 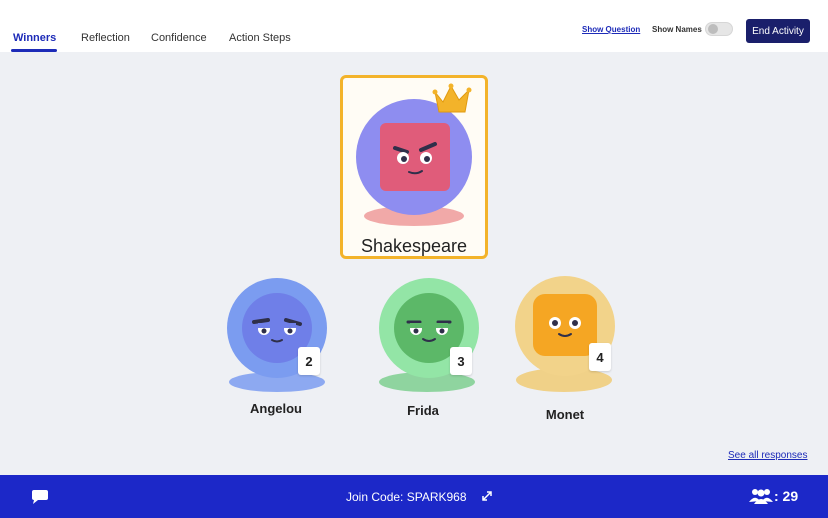 What do you see at coordinates (786, 496) in the screenshot?
I see `participant-count: : 29` at bounding box center [786, 496].